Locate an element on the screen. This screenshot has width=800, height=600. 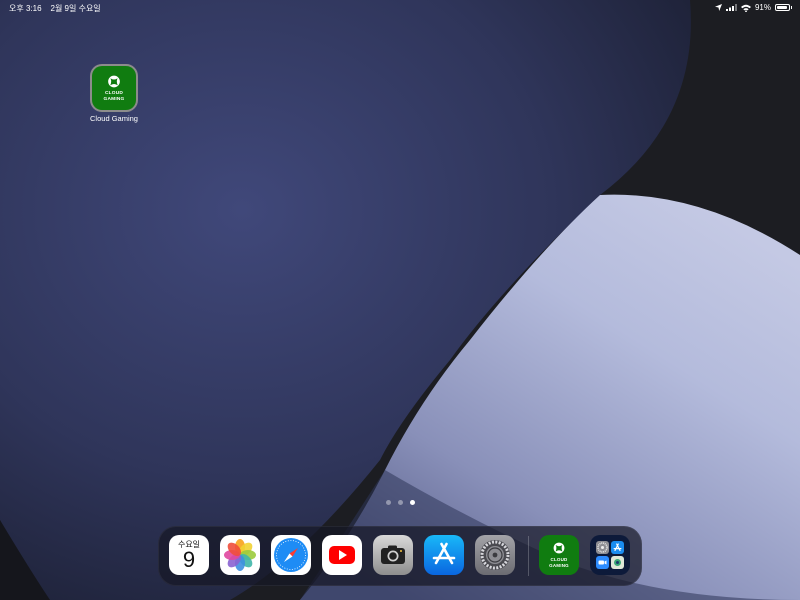
battery-icon is located at coordinates (783, 7).